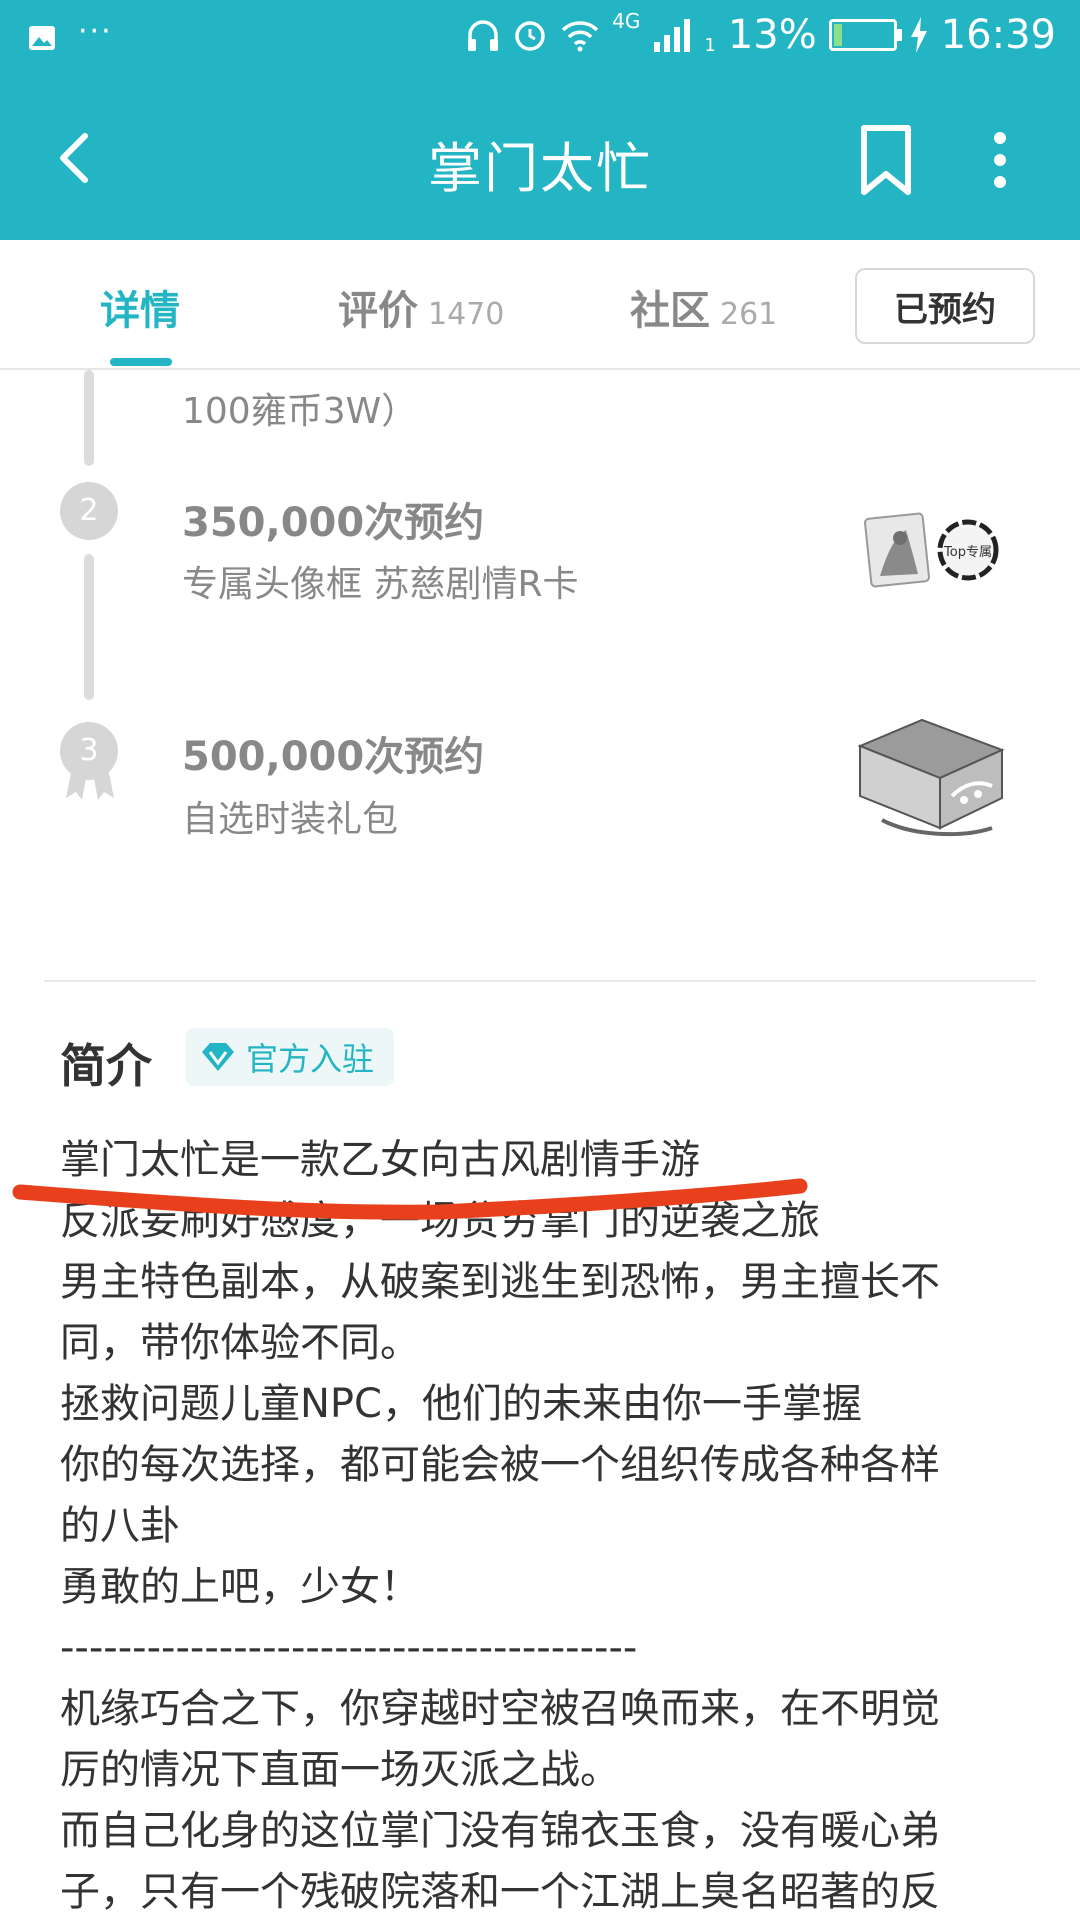 This screenshot has width=1080, height=1923. What do you see at coordinates (90, 784) in the screenshot?
I see `medal-ribbon-icon` at bounding box center [90, 784].